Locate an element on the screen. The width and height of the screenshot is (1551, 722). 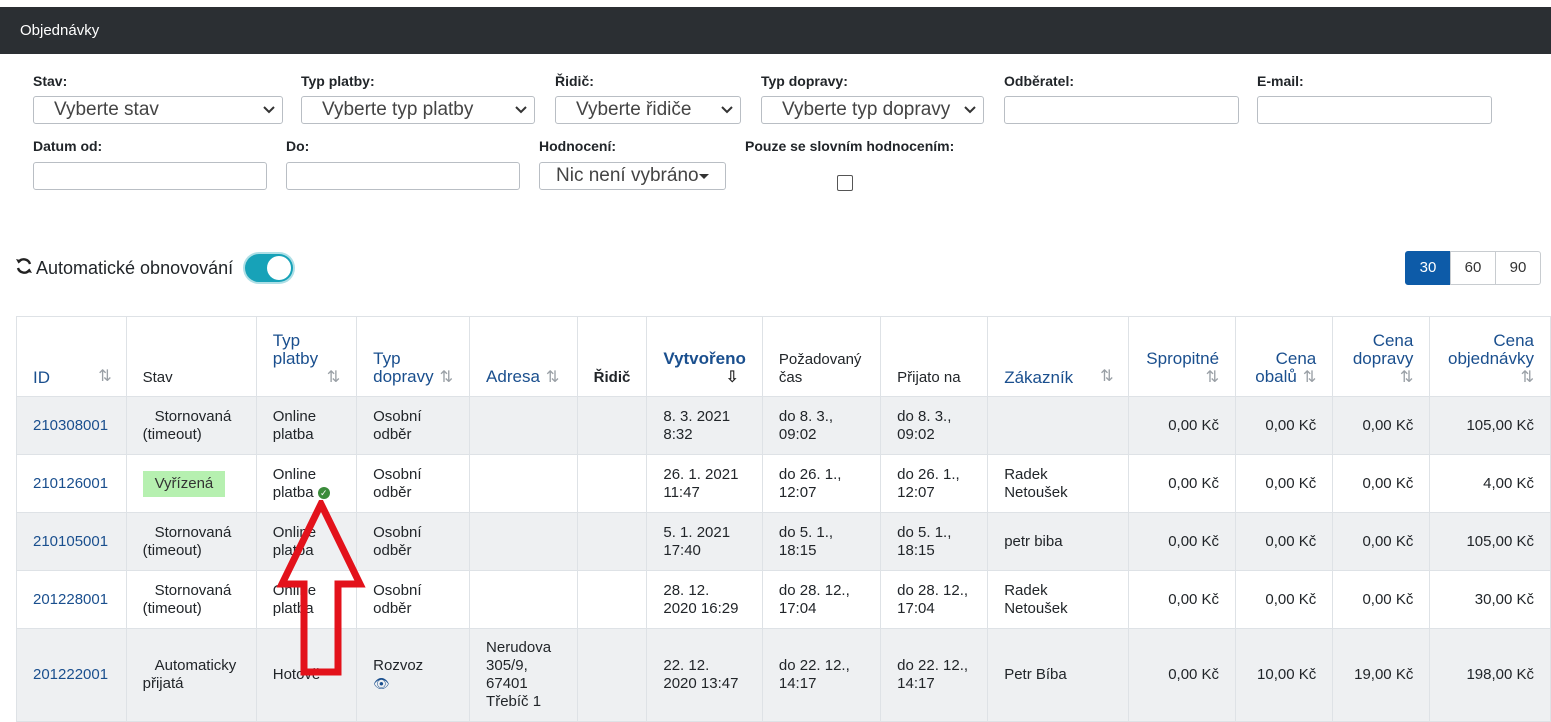
col-typ-platby: Typ platby ⇅ is located at coordinates (306, 356).